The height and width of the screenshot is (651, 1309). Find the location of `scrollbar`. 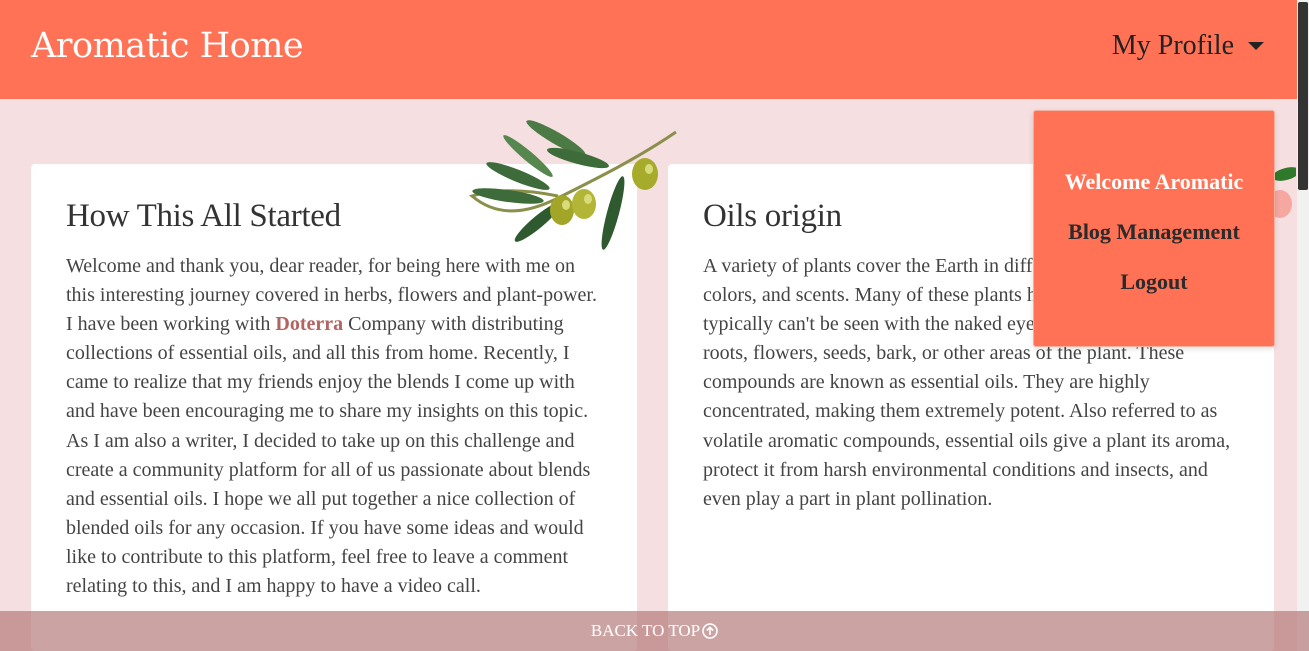

scrollbar is located at coordinates (1303, 325).